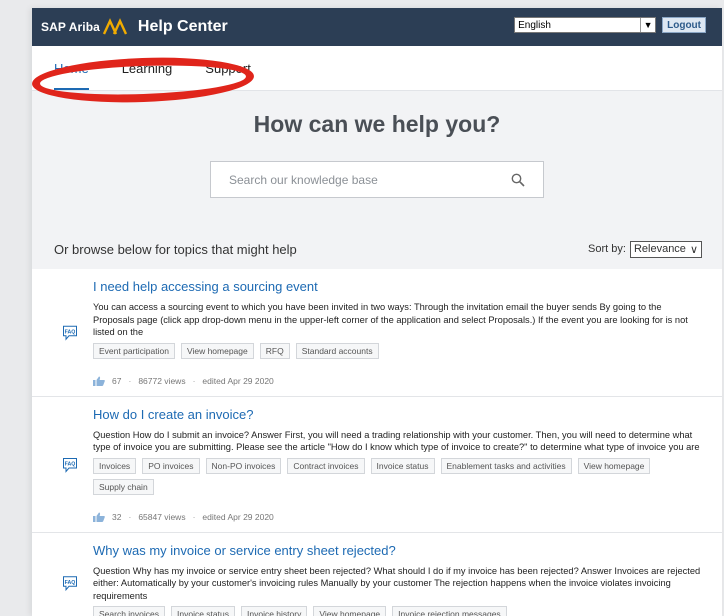  I want to click on logout-button: Logout, so click(684, 25).